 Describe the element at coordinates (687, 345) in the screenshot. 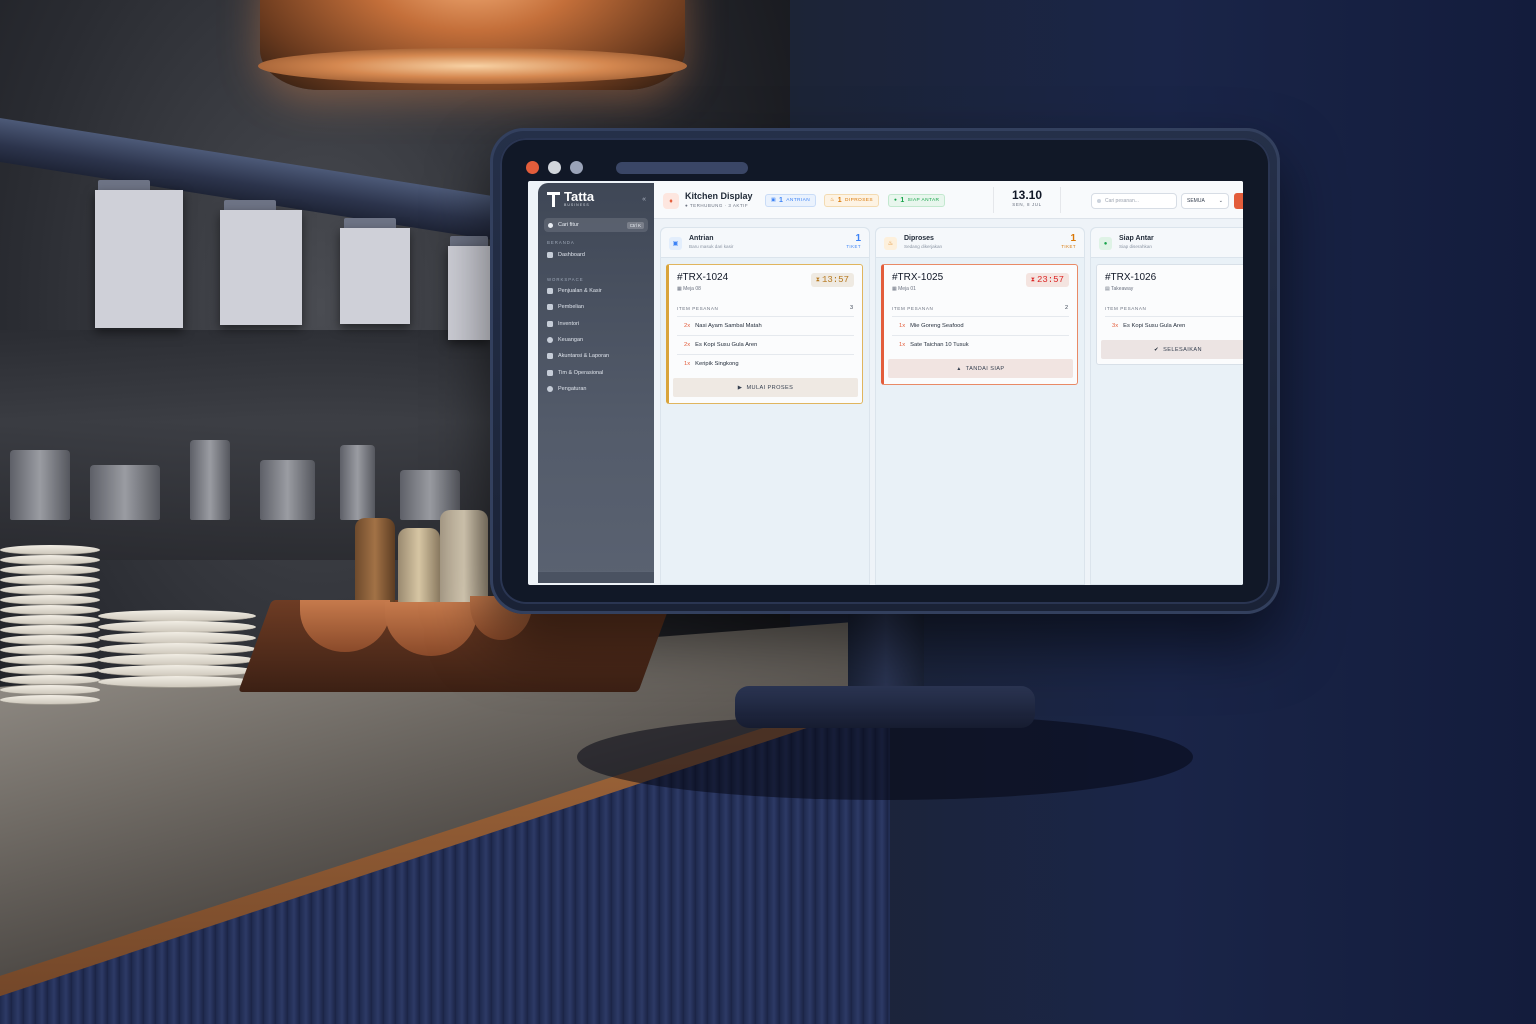

I see `item-qty: 2x` at that location.